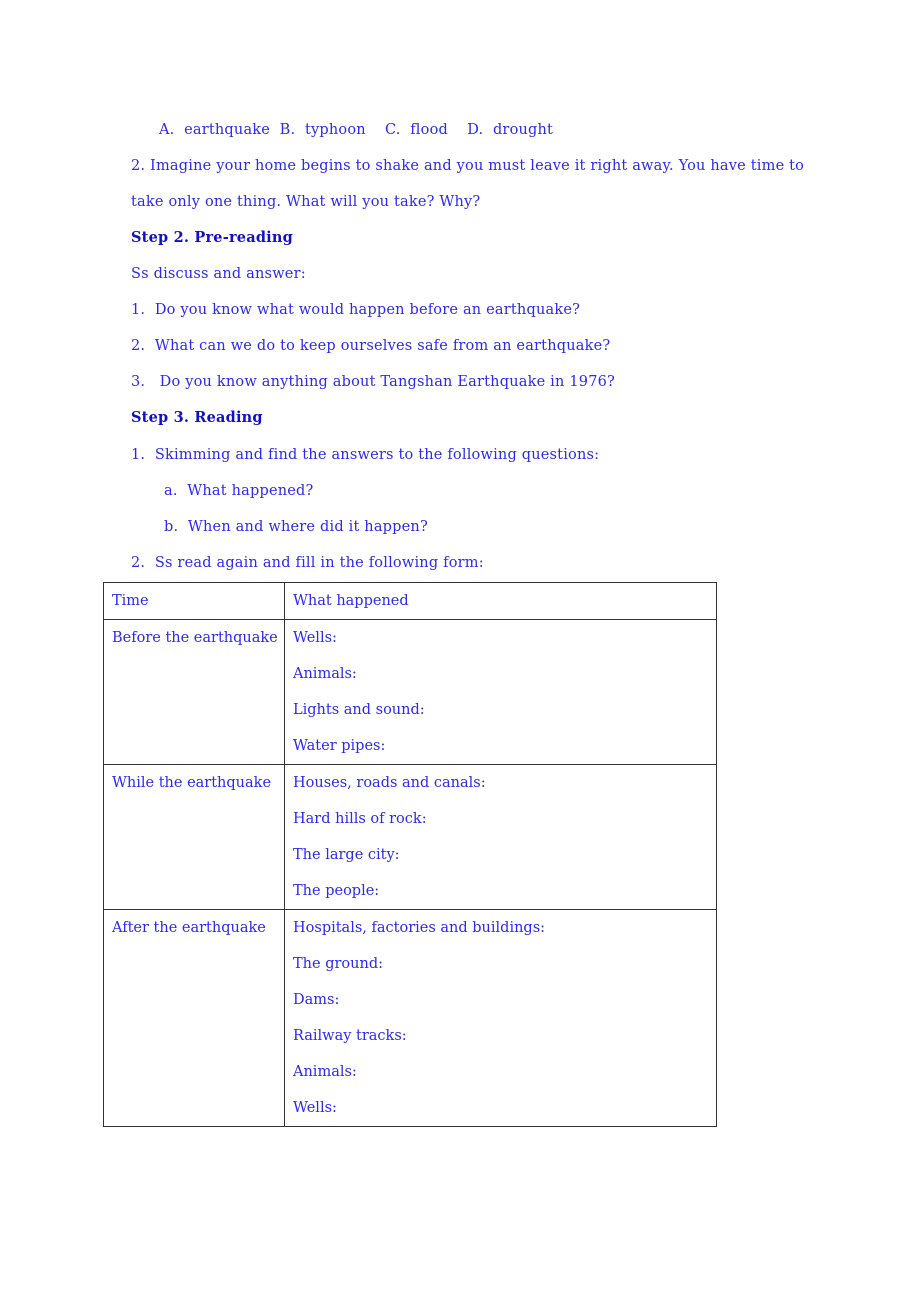 Image resolution: width=920 pixels, height=1302 pixels. I want to click on step-3-heading: Step 3. Reading, so click(197, 417).